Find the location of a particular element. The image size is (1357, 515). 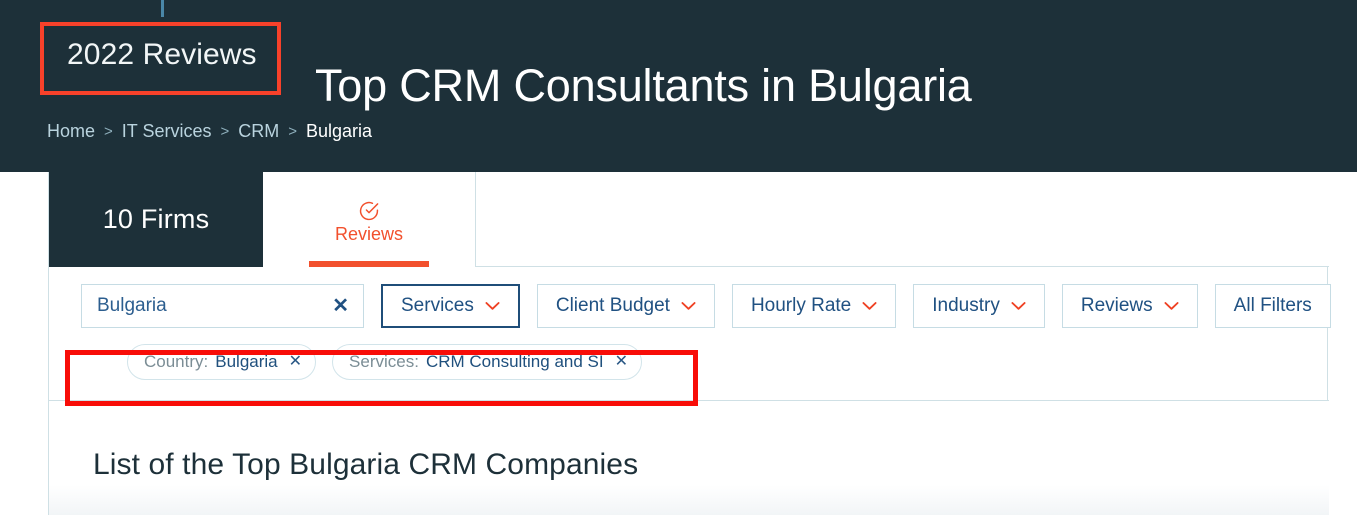

year-reviews-badge: 2022 Reviews is located at coordinates (162, 54).